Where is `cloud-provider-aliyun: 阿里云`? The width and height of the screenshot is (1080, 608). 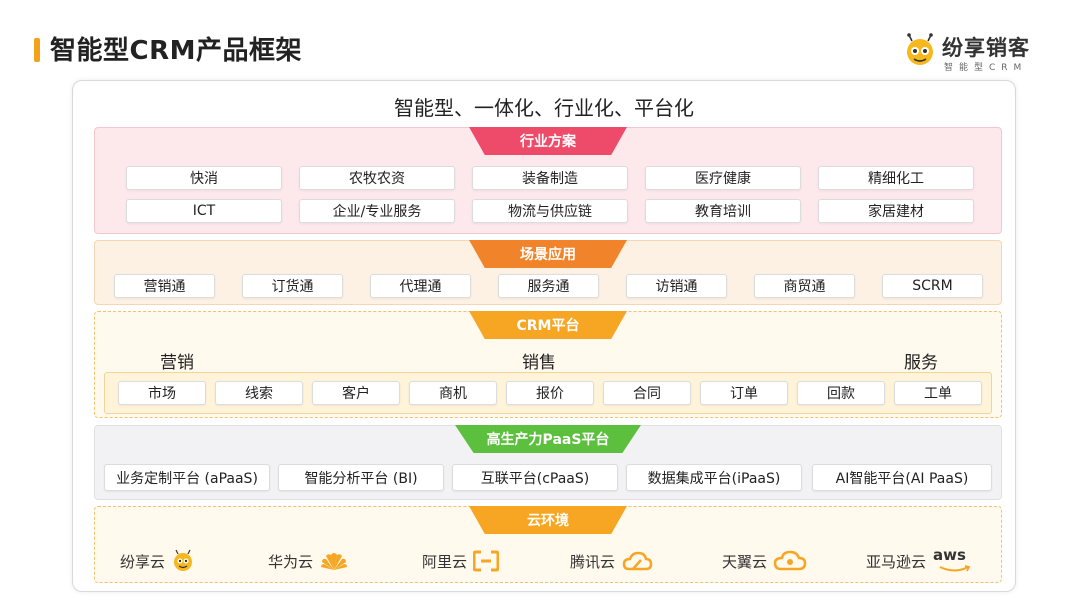 cloud-provider-aliyun: 阿里云 is located at coordinates (461, 561).